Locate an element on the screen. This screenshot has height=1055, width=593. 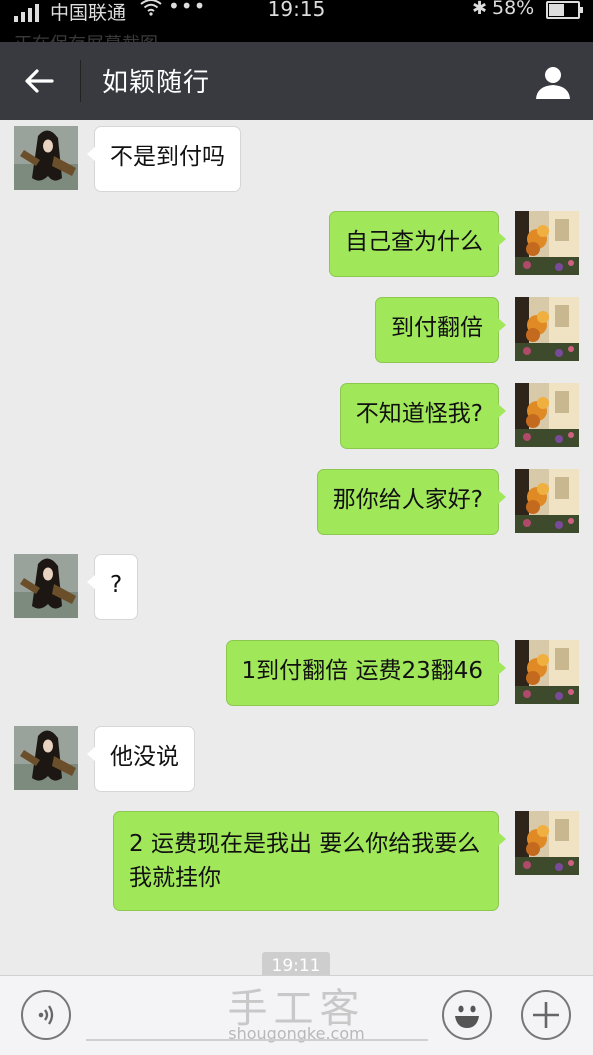
received-message-bubble: 不是到付吗 is located at coordinates (164, 159).